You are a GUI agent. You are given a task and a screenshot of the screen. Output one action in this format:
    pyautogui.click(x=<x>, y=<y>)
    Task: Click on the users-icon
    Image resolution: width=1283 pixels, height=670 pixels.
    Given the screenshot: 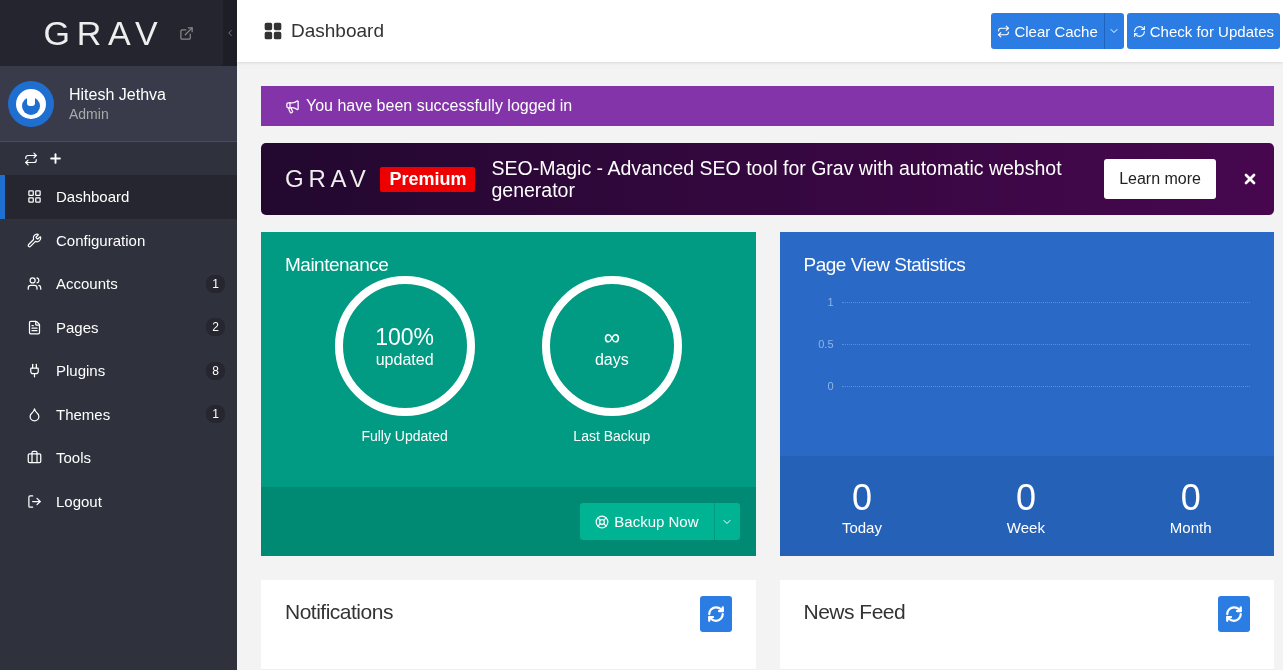 What is the action you would take?
    pyautogui.click(x=34, y=284)
    